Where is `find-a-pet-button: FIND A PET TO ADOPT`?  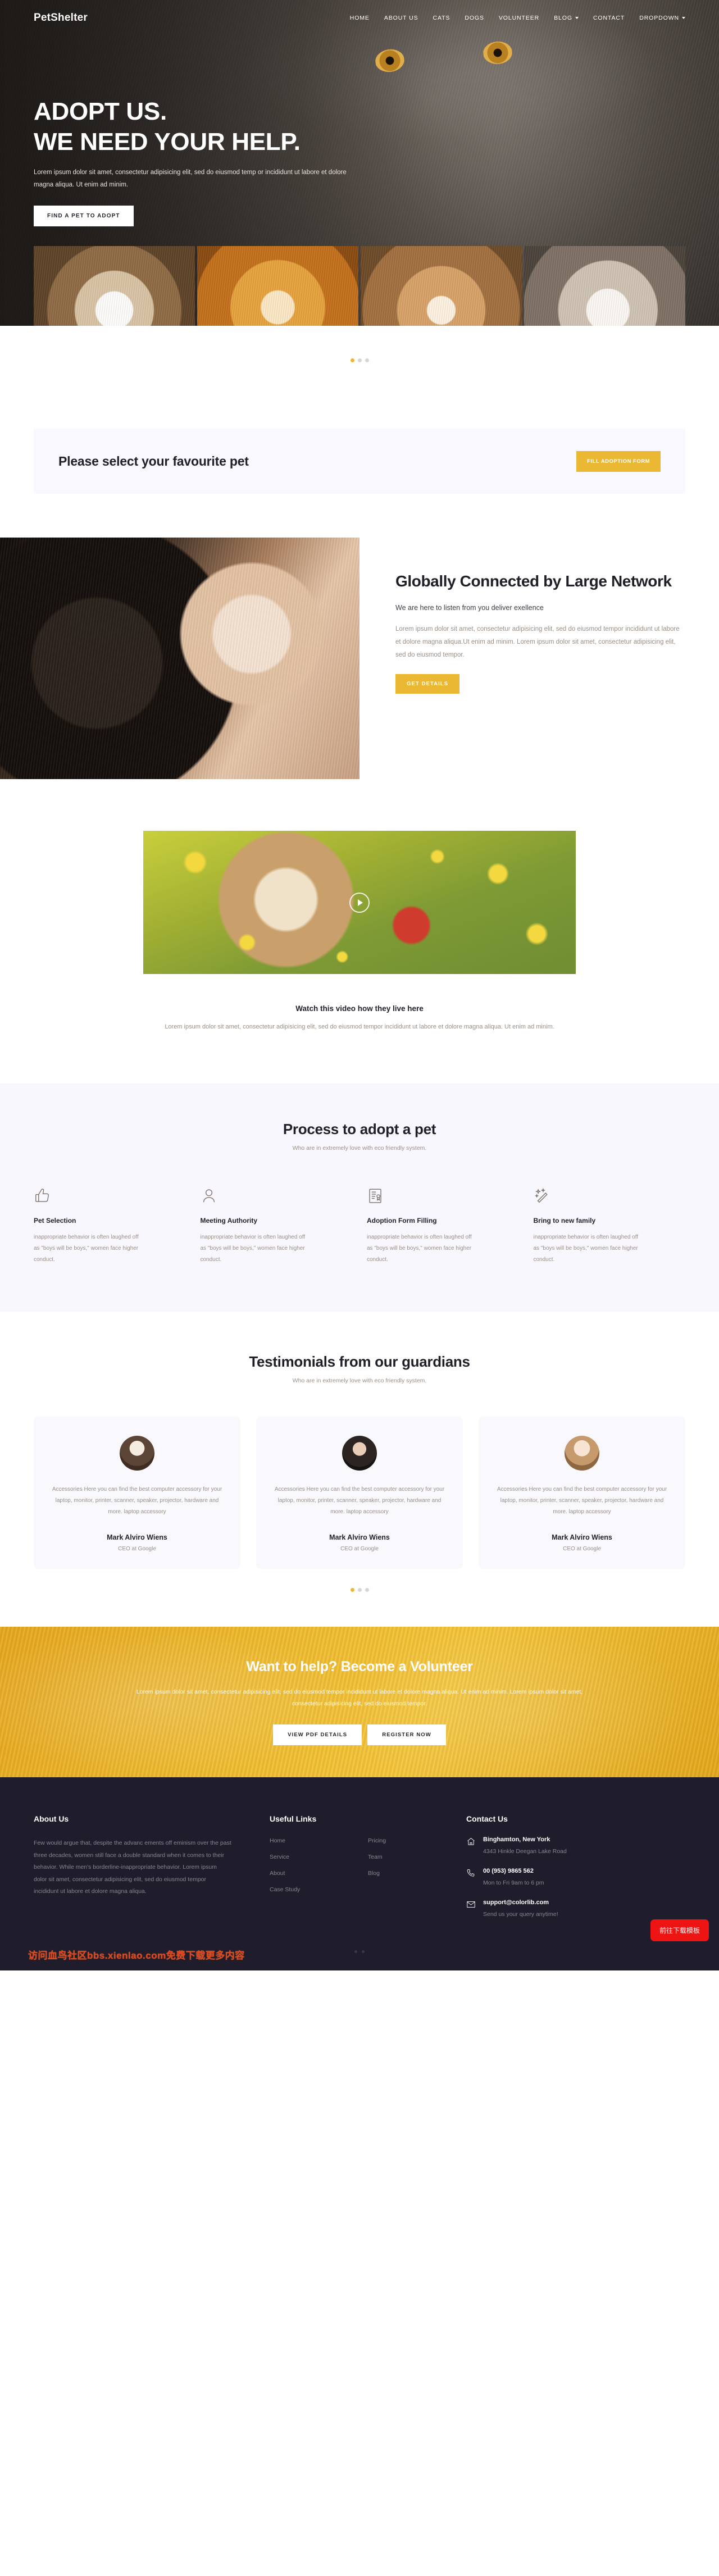 find-a-pet-button: FIND A PET TO ADOPT is located at coordinates (84, 215).